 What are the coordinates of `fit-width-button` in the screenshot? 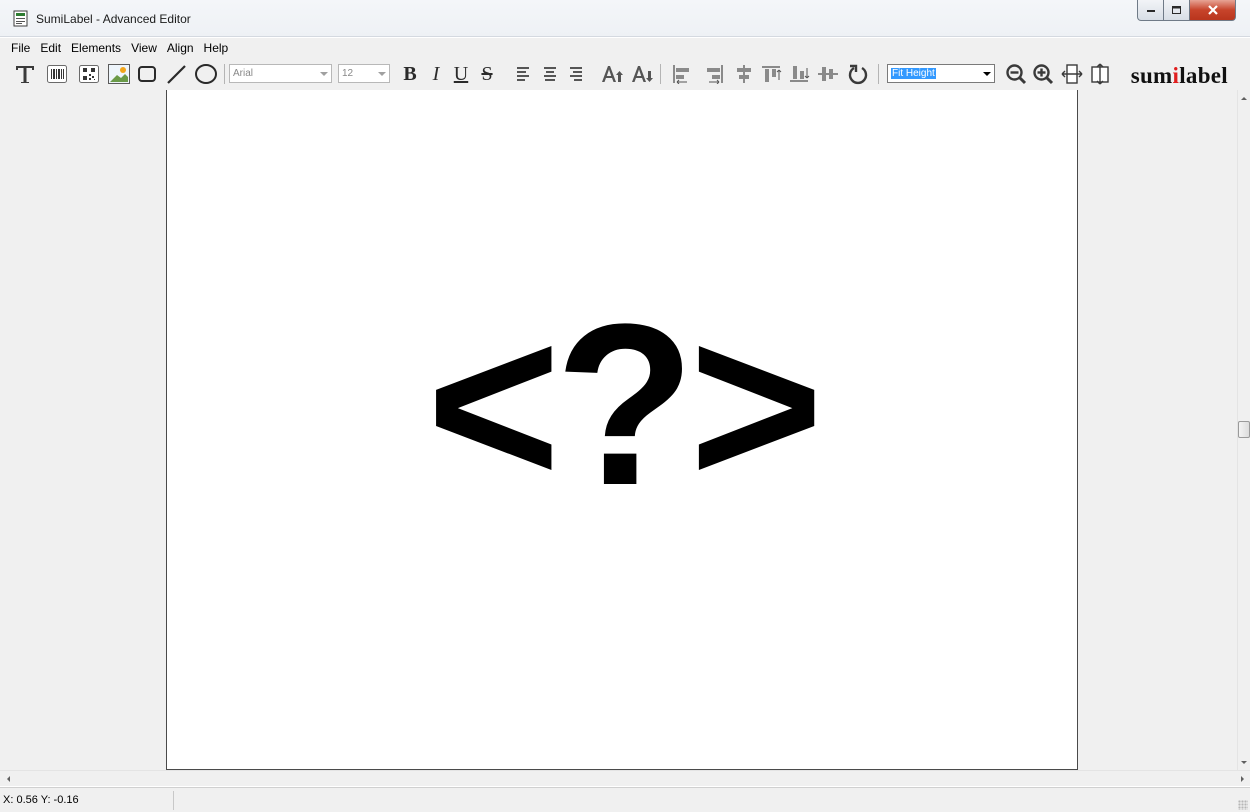 It's located at (1072, 74).